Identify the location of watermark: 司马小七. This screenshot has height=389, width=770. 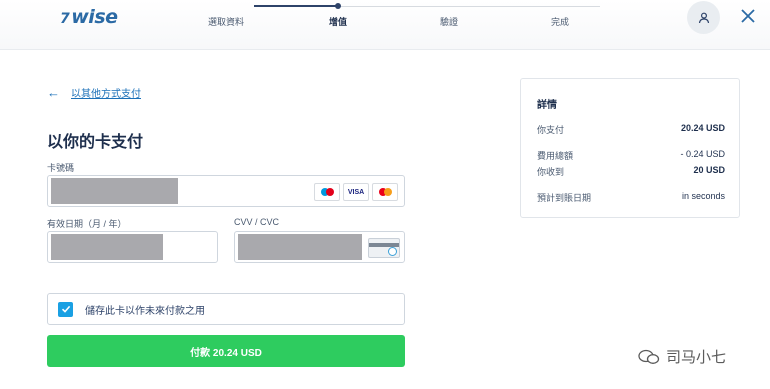
(682, 356).